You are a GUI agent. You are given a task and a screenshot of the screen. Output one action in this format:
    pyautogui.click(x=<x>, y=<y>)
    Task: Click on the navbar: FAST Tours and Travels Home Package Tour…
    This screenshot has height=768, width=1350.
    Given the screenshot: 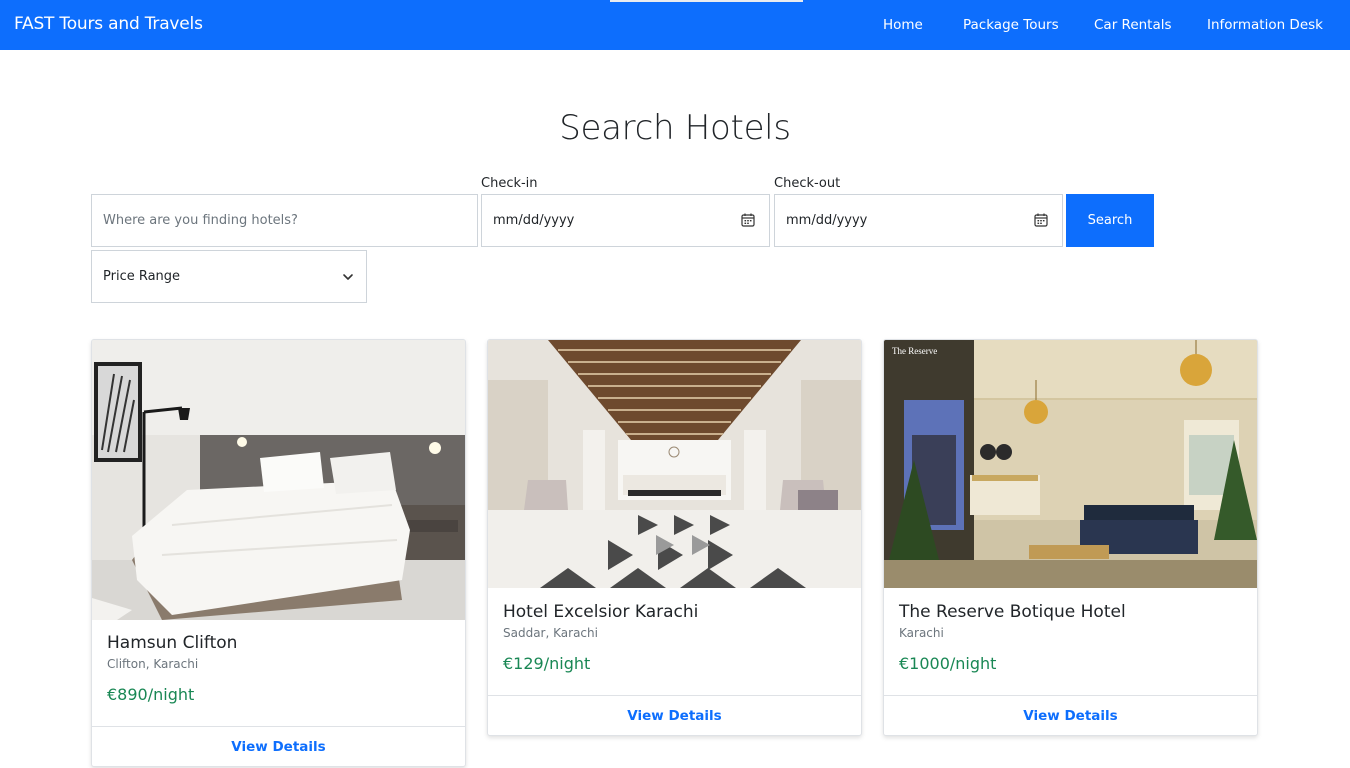 What is the action you would take?
    pyautogui.click(x=675, y=25)
    